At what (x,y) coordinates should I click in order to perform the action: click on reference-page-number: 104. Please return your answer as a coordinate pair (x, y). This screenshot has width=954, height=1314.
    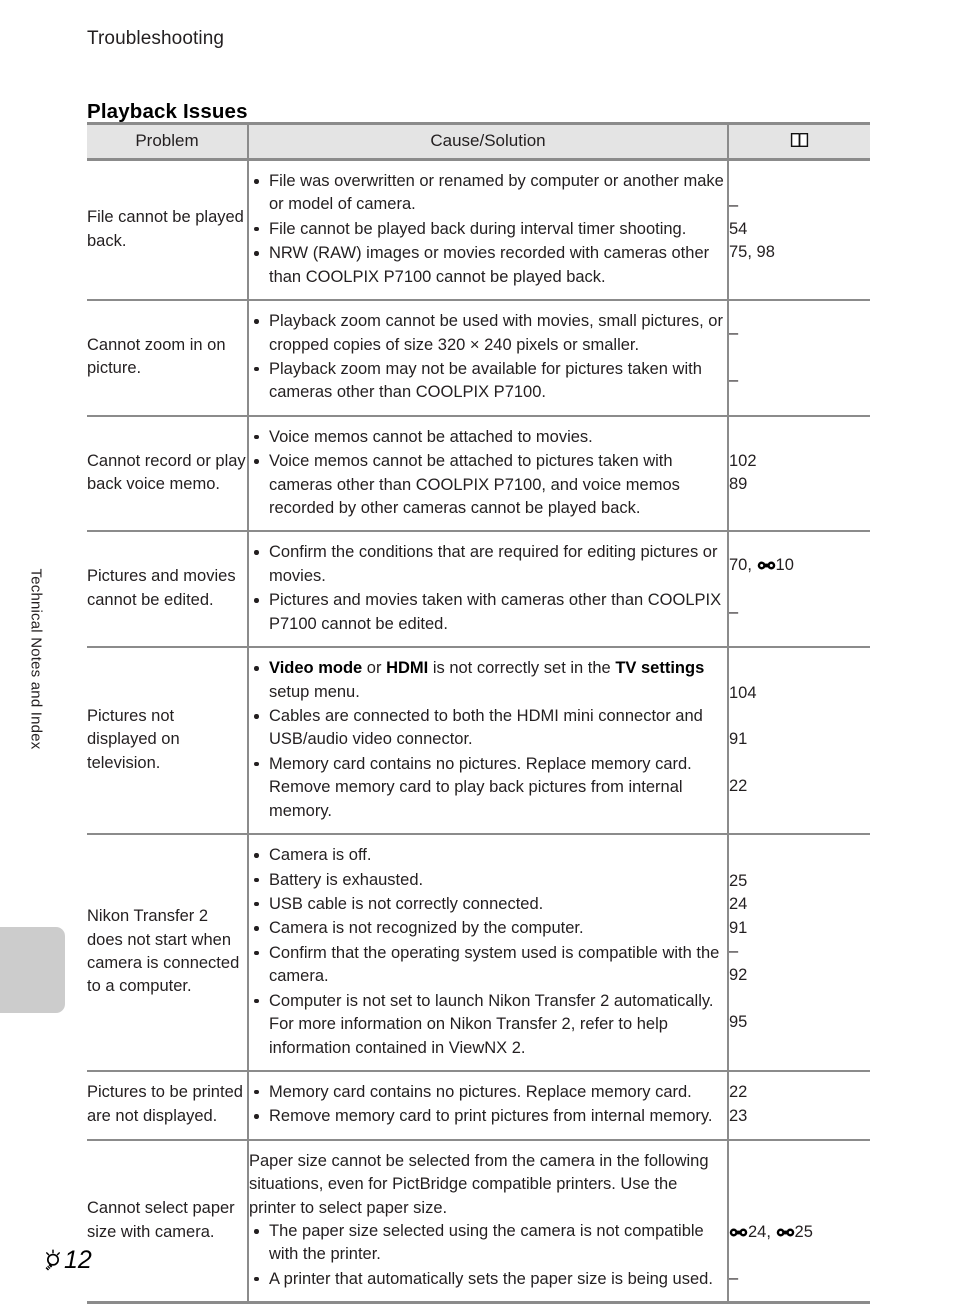
    Looking at the image, I should click on (743, 692).